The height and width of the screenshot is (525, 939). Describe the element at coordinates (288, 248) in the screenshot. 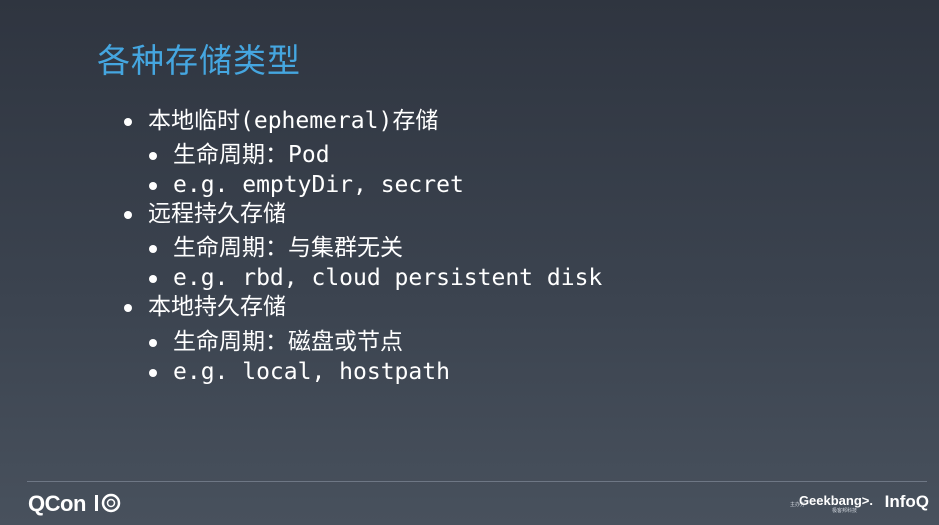

I see `bullet-text: 生命周期：与集群无关` at that location.